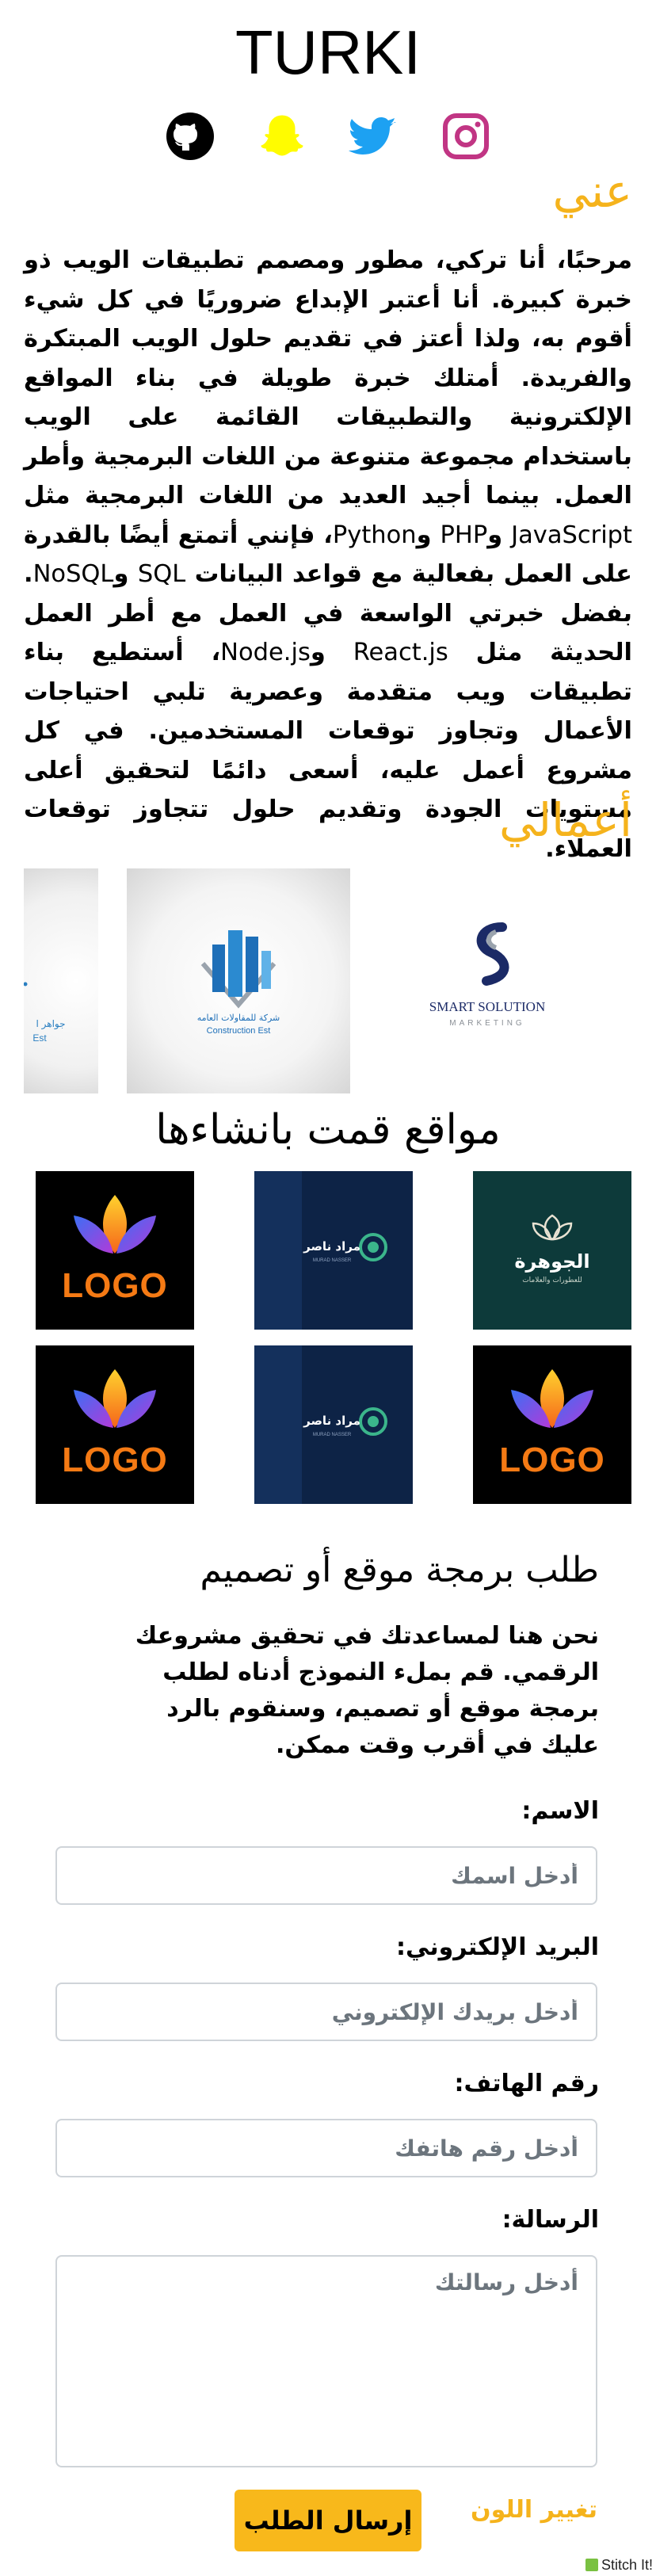  What do you see at coordinates (39, 1038) in the screenshot?
I see `work-card-jawaher-line2: Est` at bounding box center [39, 1038].